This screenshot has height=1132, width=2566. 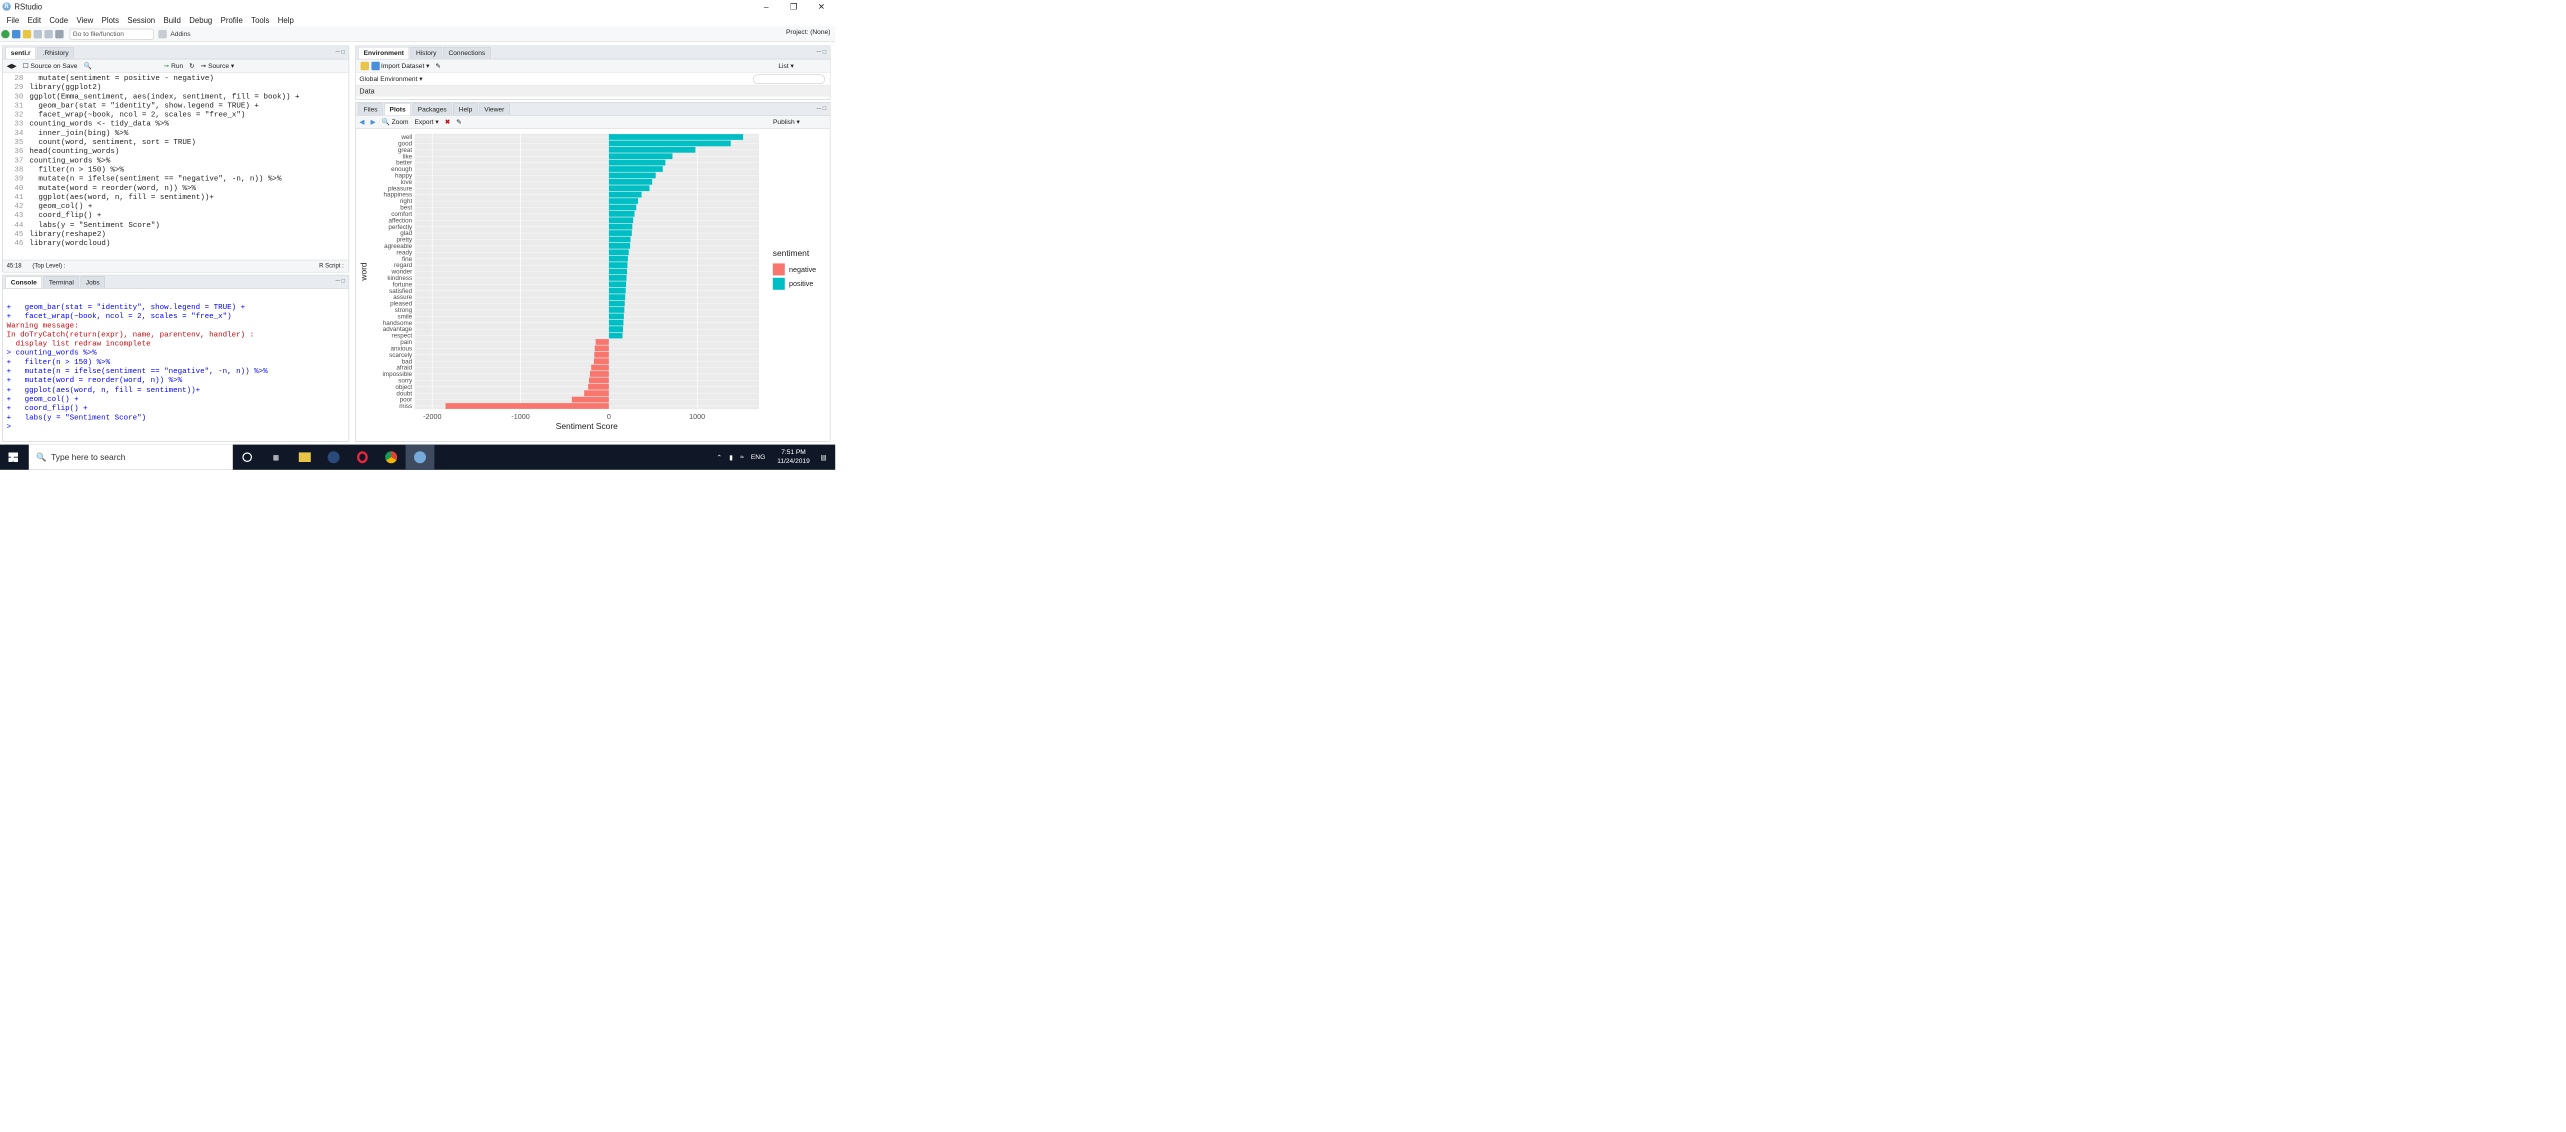 I want to click on close-icon: ✕, so click(x=822, y=6).